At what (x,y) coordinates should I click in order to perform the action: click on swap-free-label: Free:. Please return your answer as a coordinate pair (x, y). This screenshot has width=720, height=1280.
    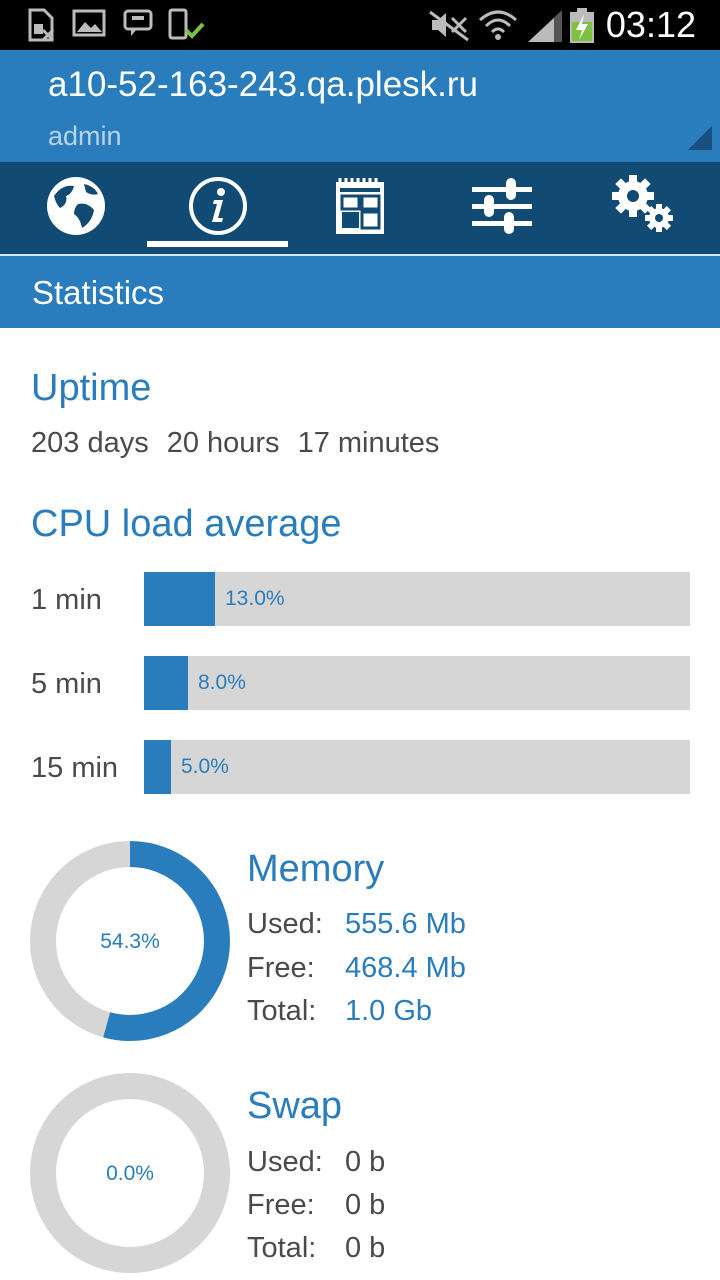
    Looking at the image, I should click on (281, 1205).